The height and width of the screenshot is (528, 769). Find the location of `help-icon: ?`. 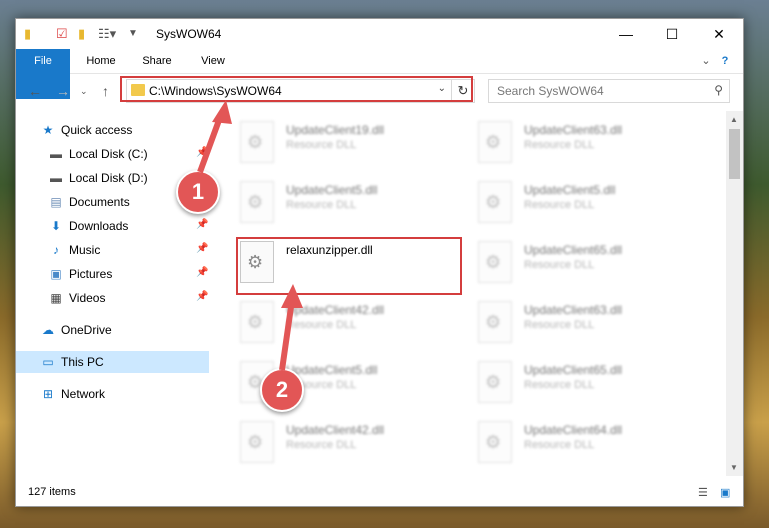

help-icon: ? is located at coordinates (725, 61).